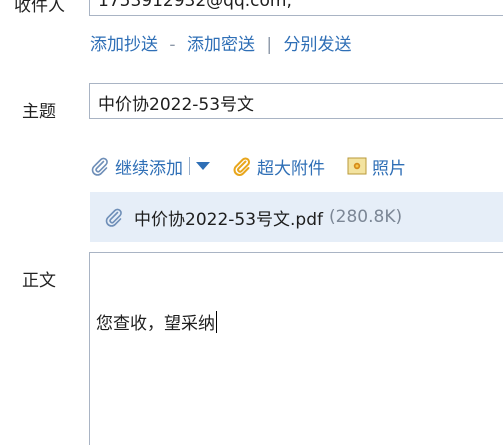  Describe the element at coordinates (228, 217) in the screenshot. I see `attachment-filename: 中价协2022-53号文.pdf` at that location.